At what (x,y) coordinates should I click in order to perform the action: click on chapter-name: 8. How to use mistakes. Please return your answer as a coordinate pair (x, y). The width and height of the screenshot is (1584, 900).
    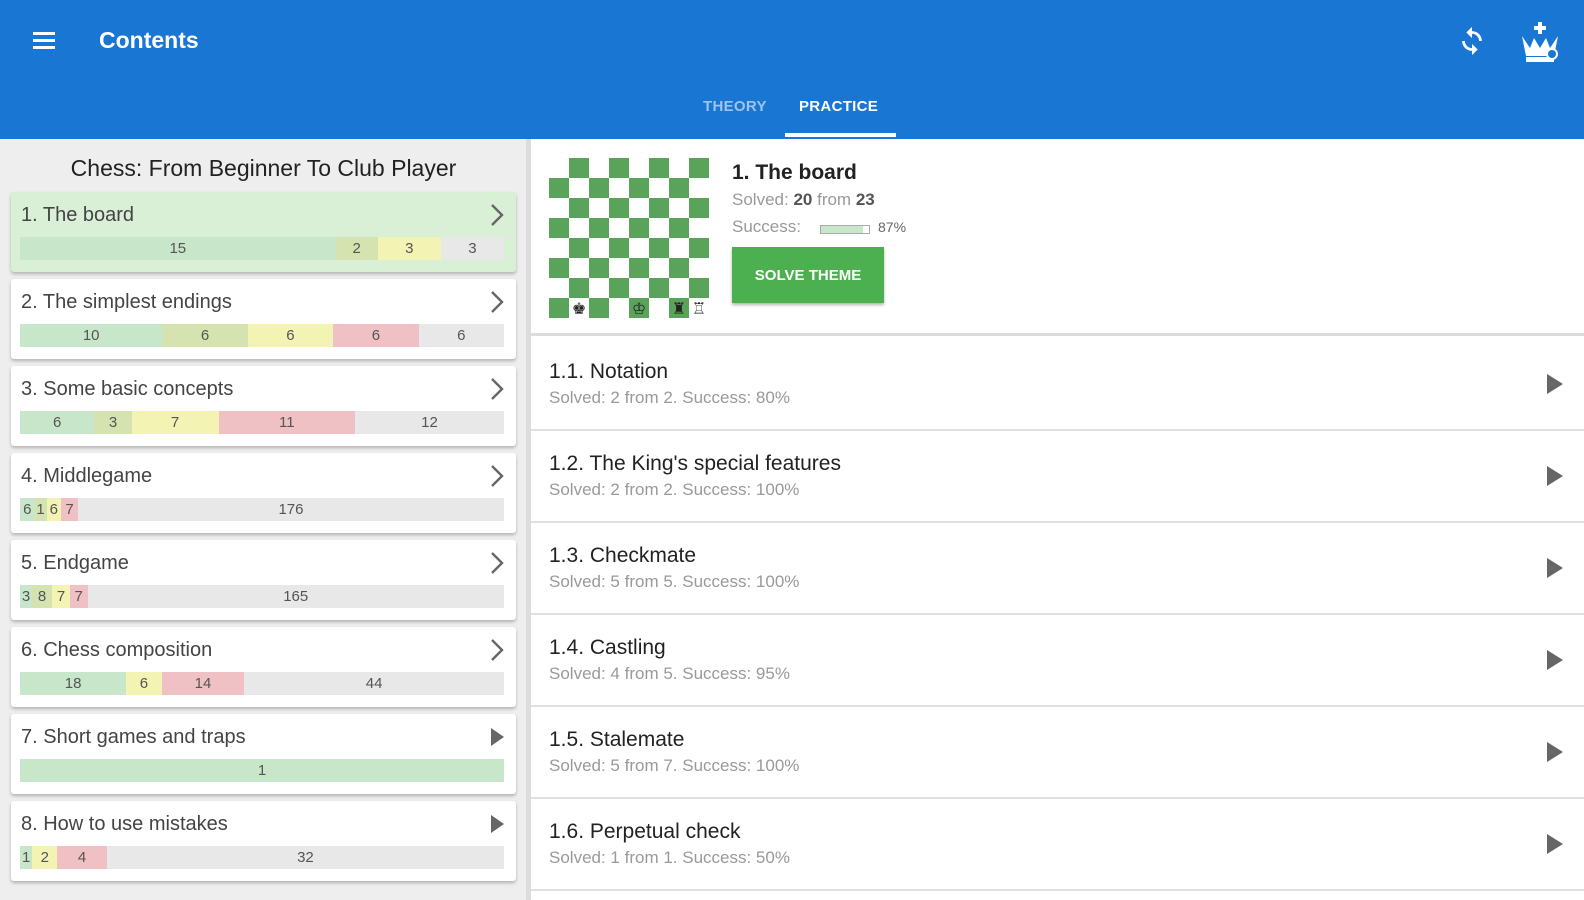
    Looking at the image, I should click on (124, 824).